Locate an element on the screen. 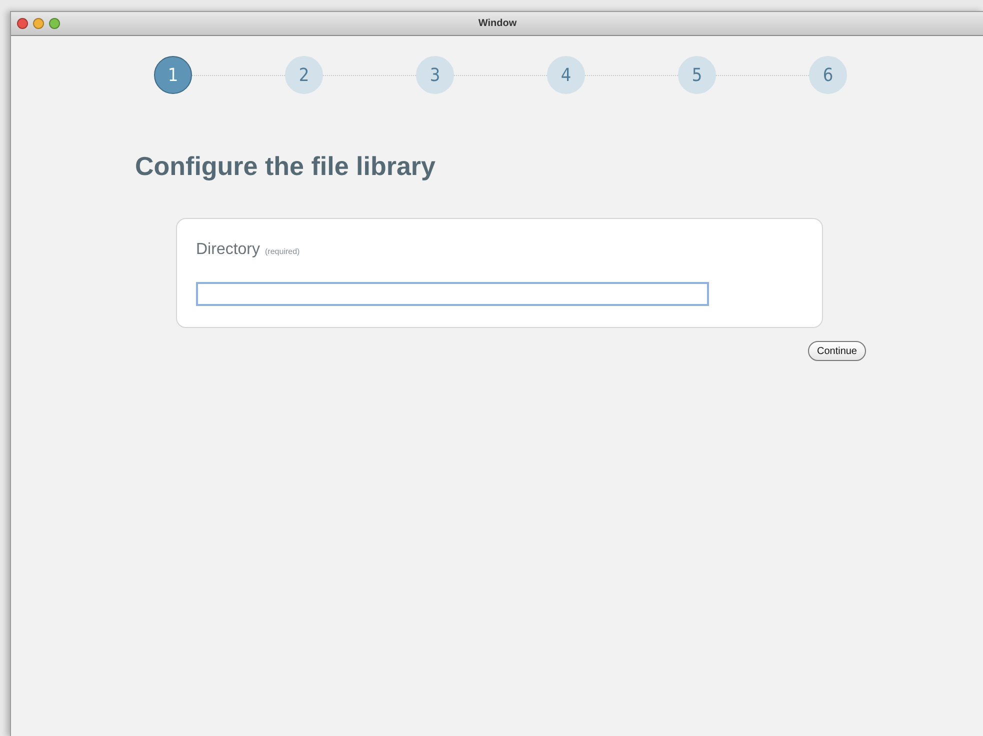 The width and height of the screenshot is (983, 736). zoom-button is located at coordinates (54, 23).